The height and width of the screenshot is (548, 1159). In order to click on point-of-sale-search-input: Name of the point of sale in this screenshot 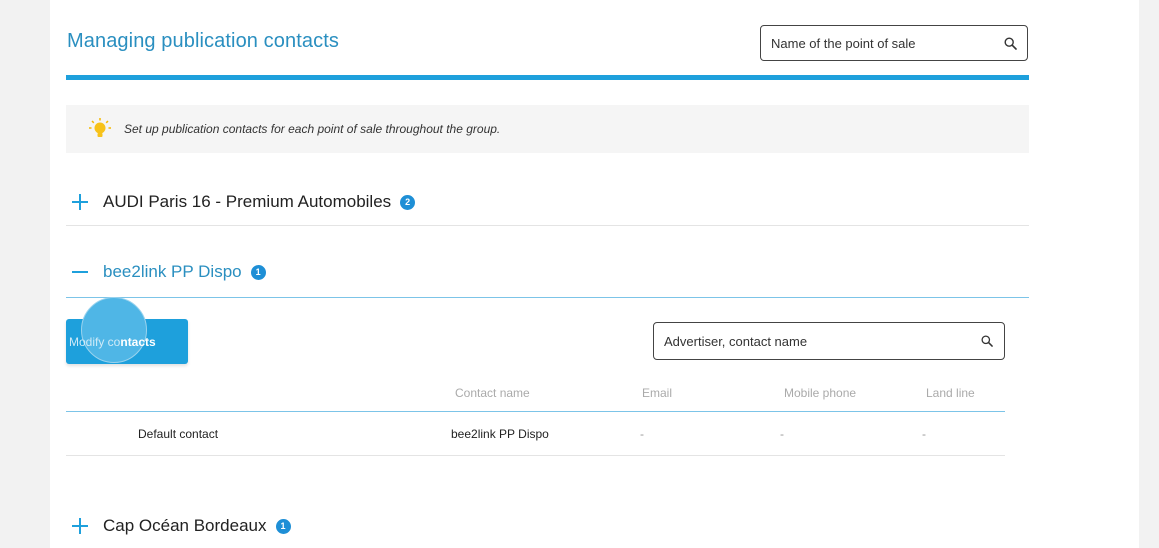, I will do `click(894, 43)`.